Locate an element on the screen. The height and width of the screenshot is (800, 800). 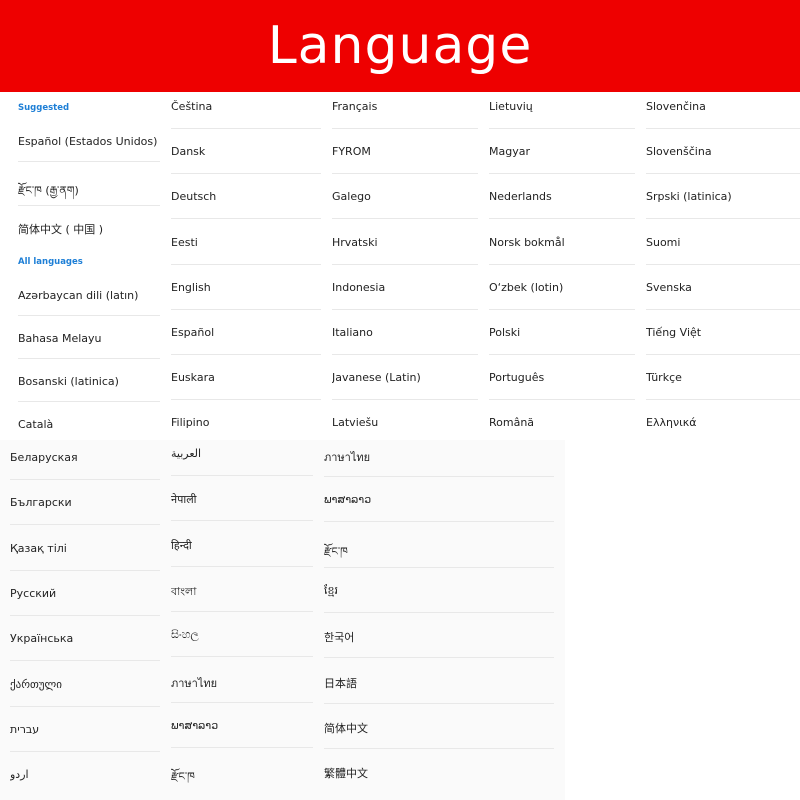
language-item: Қазақ тілі is located at coordinates (84, 548).